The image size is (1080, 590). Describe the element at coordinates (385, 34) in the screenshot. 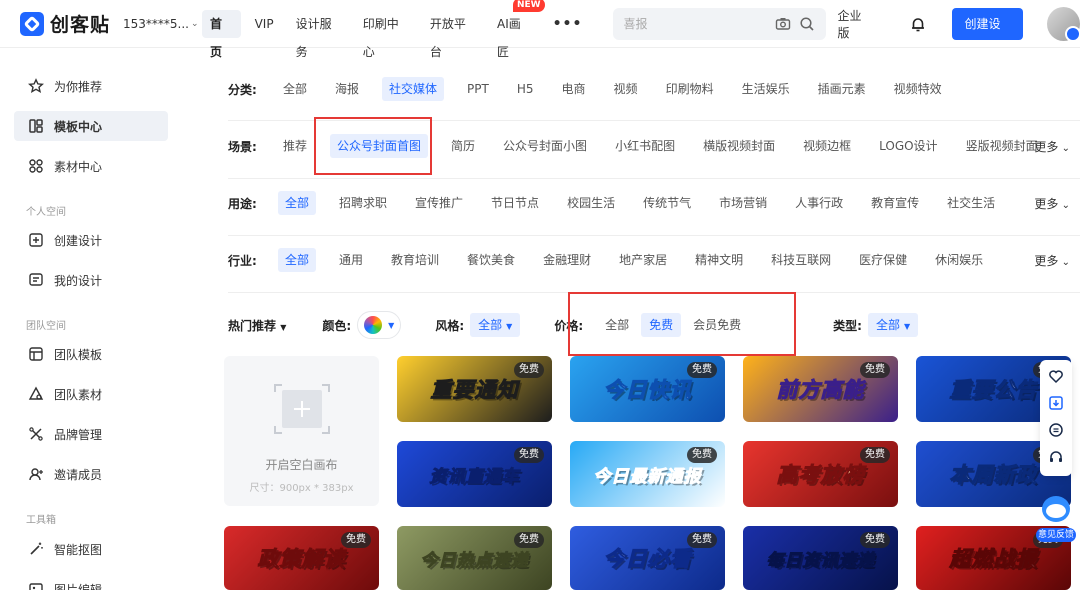

I see `nav-item-3: 印刷中心` at that location.